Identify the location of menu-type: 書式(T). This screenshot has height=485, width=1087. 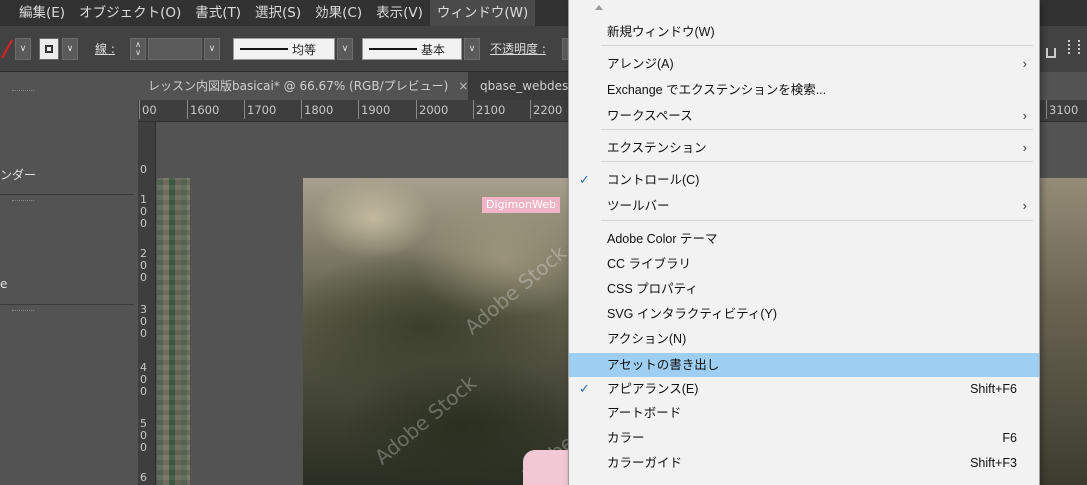
(218, 13).